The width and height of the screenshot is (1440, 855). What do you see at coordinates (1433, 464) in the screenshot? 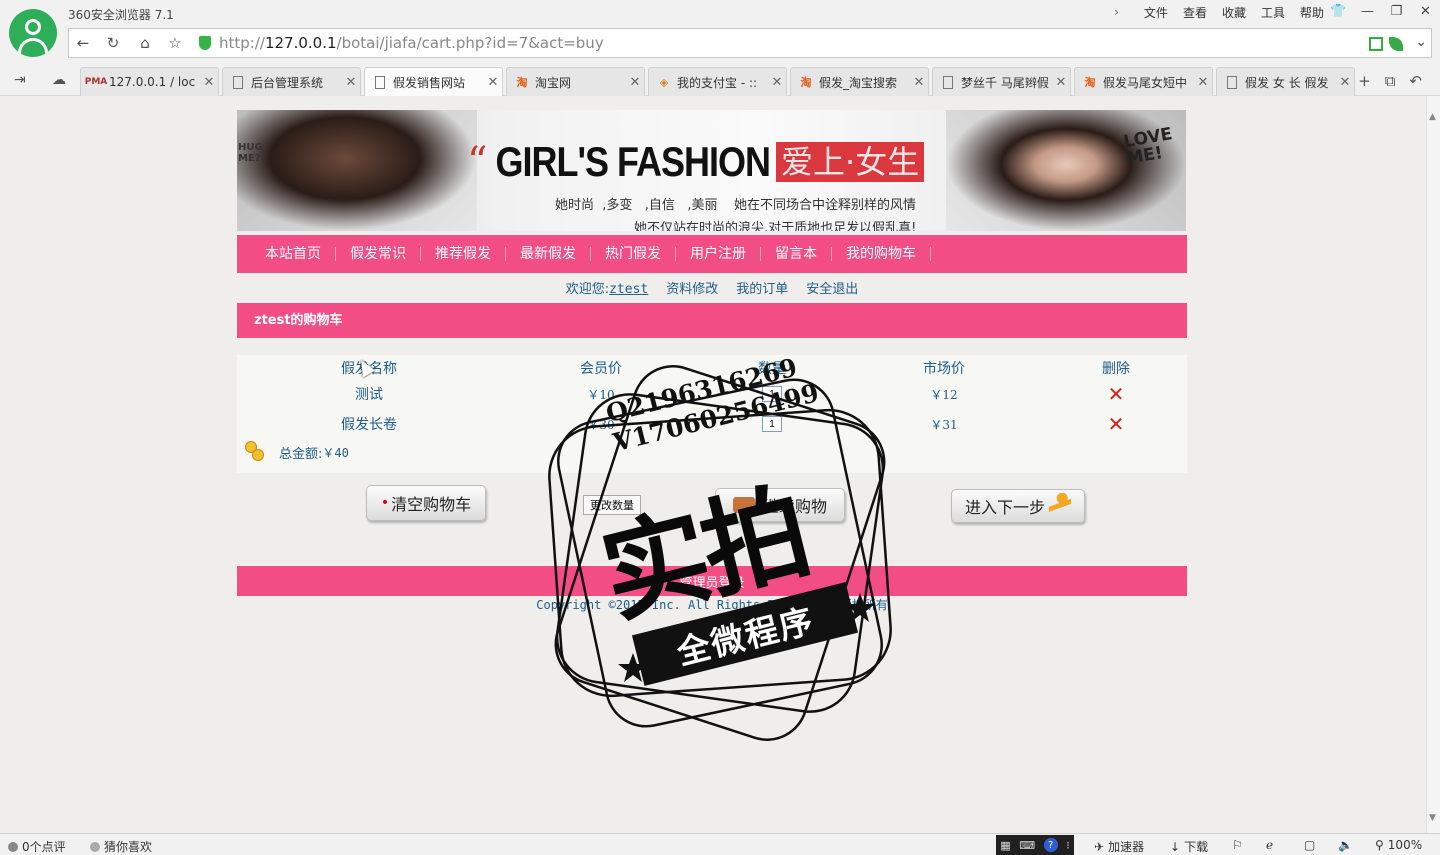
I see `vertical-scrollbar: ▲ ▼` at bounding box center [1433, 464].